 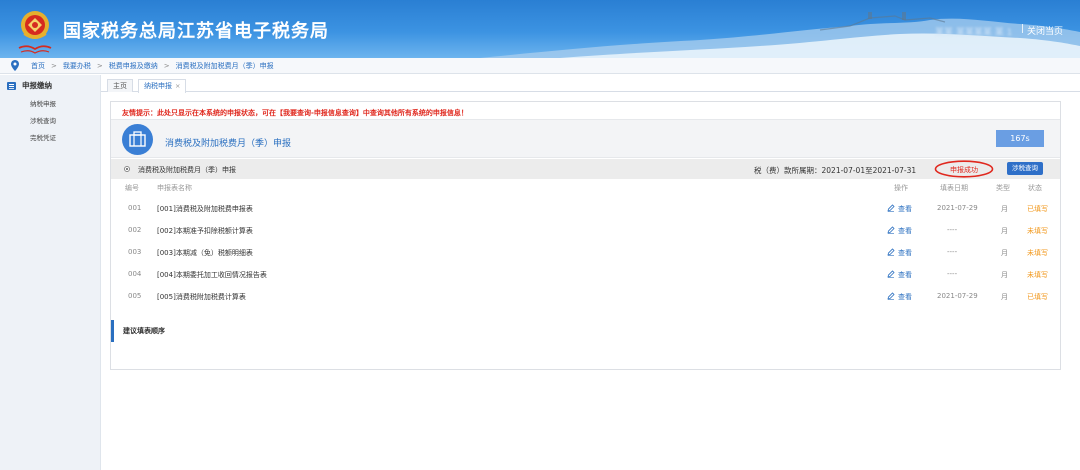 I want to click on column-header-no: 编号, so click(x=132, y=188).